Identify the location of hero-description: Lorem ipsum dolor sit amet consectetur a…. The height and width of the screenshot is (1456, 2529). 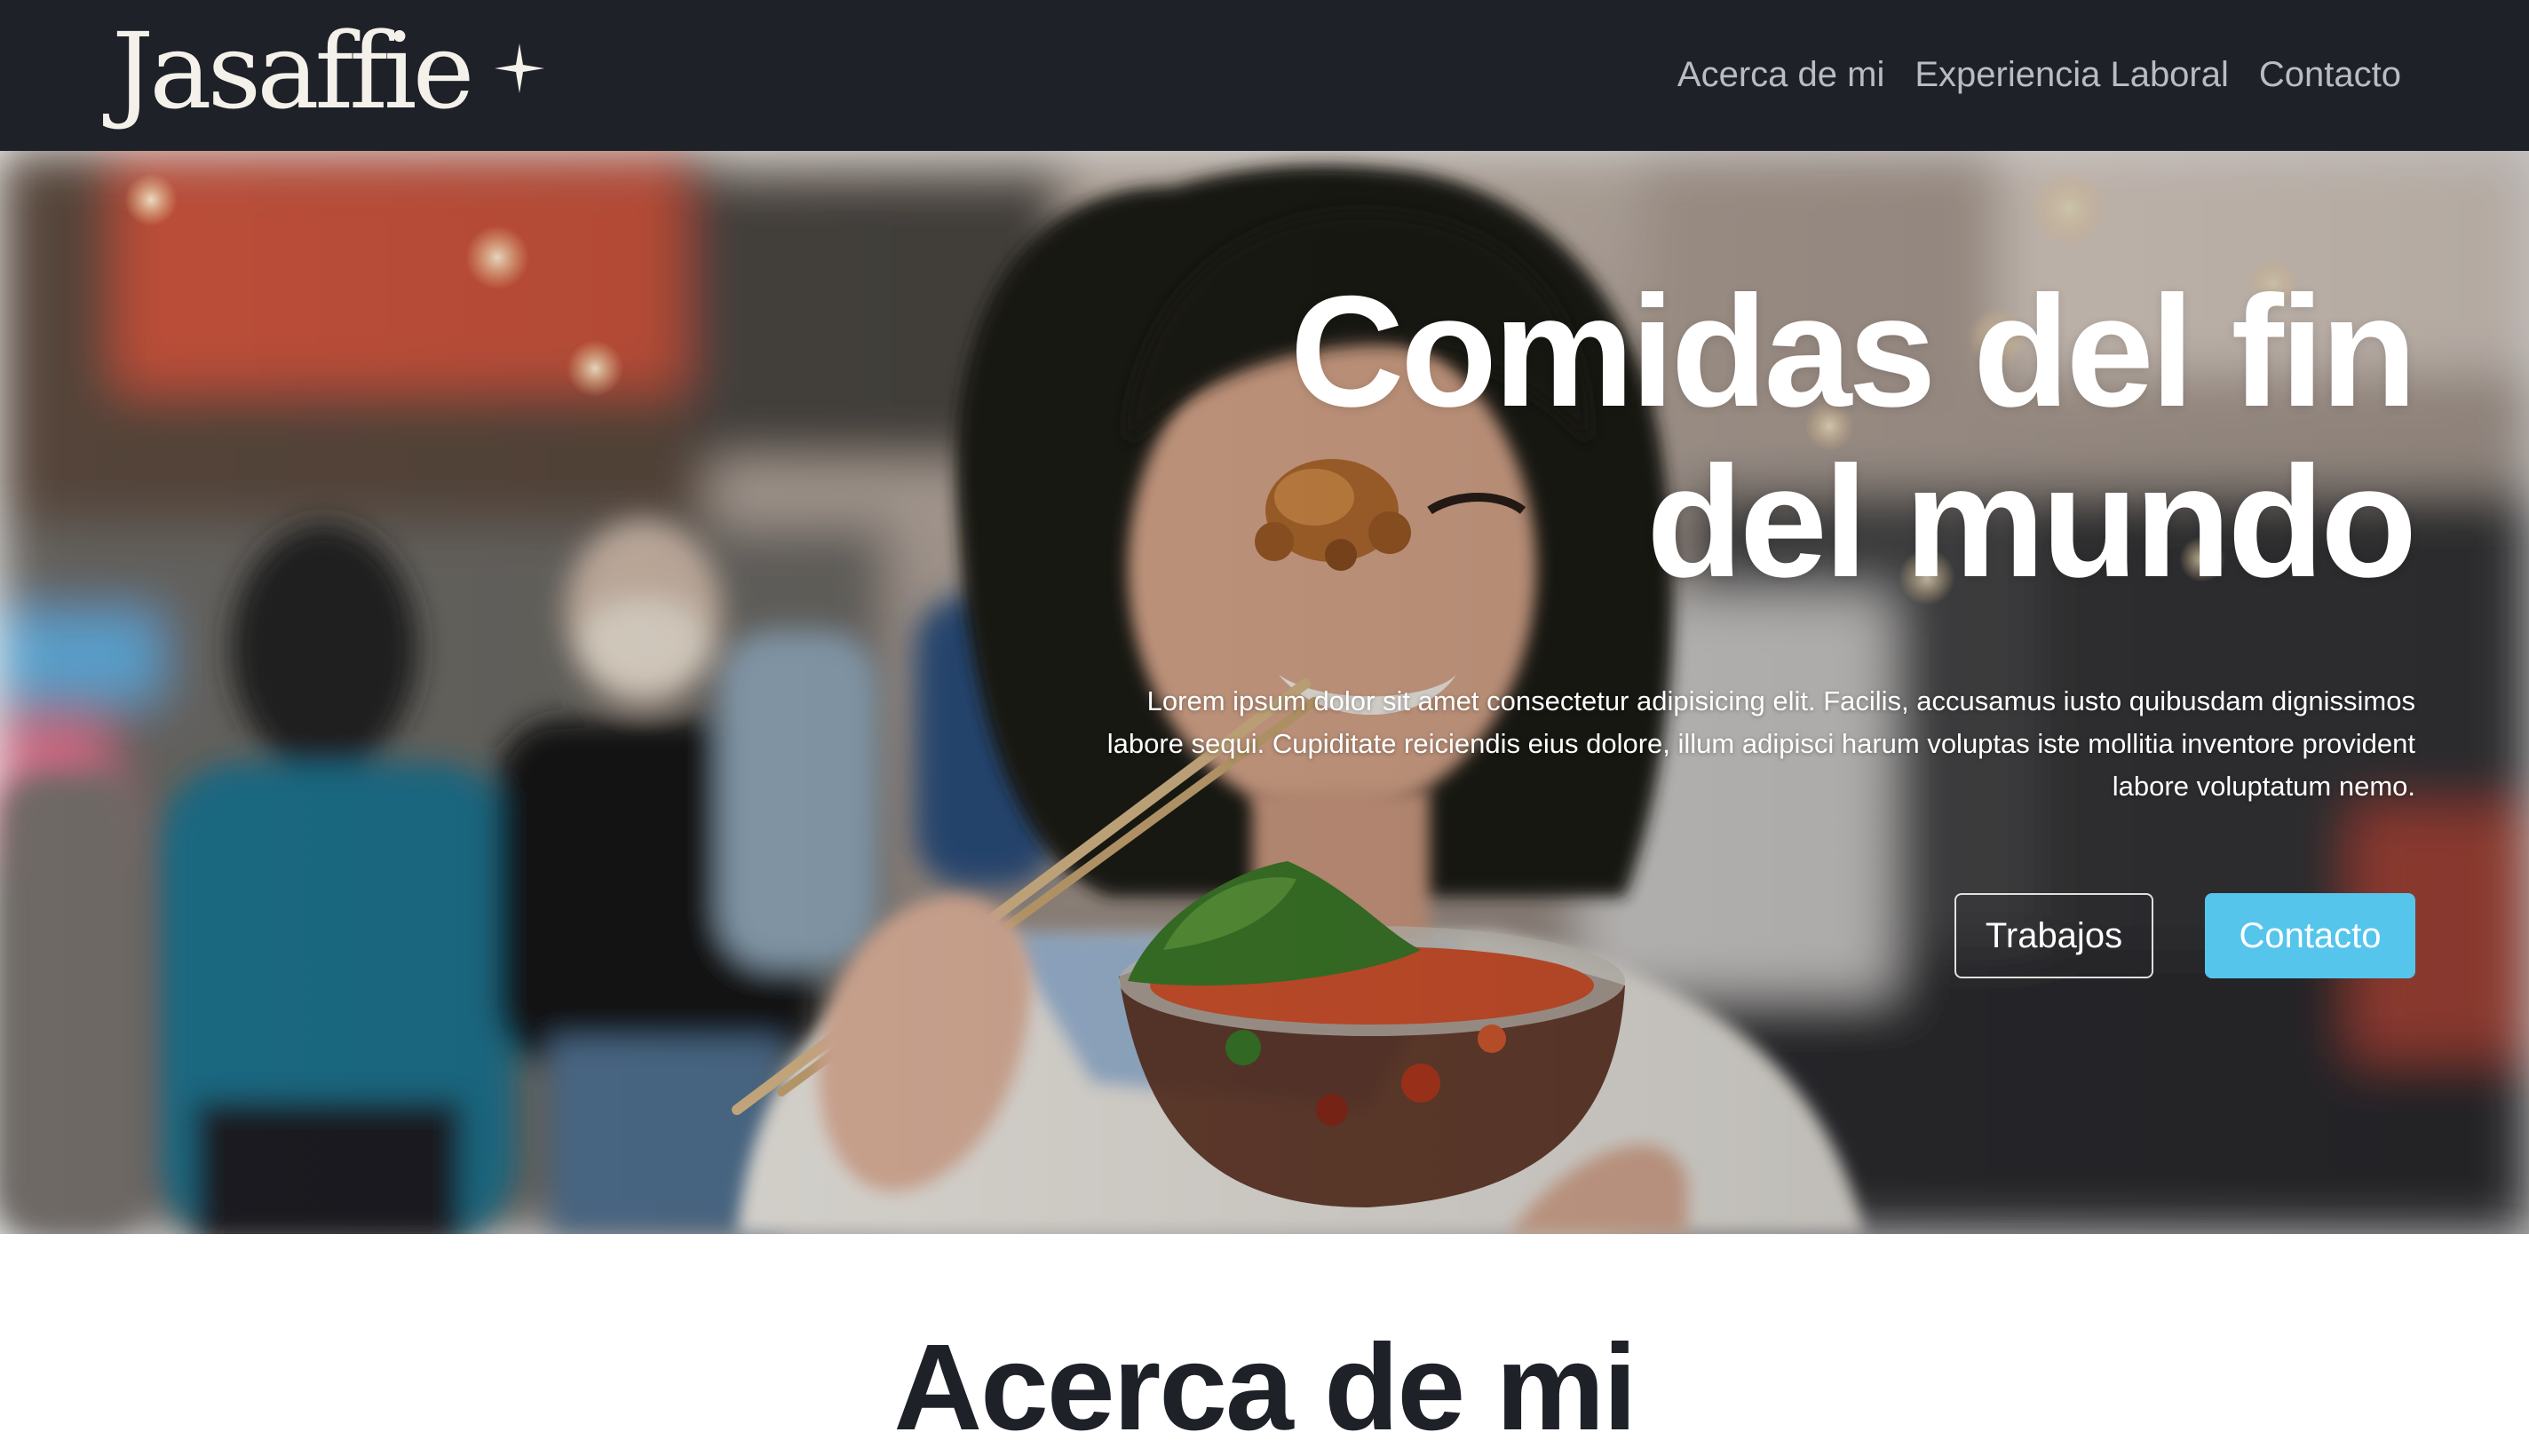
(1761, 743).